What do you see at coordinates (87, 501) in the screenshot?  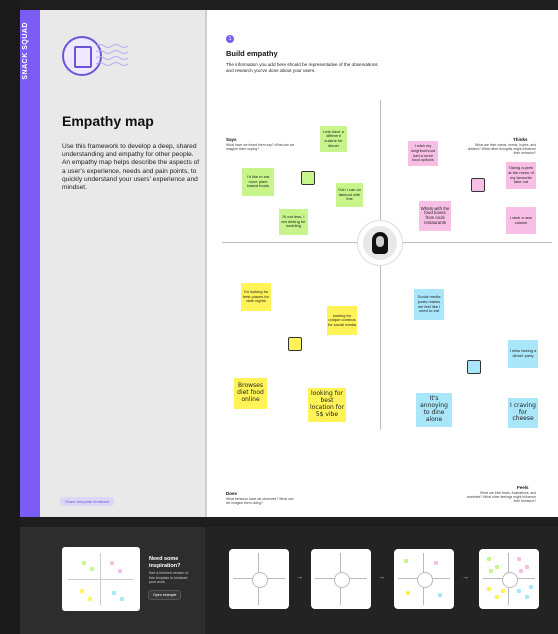 I see `feedback-button: Share template feedback` at bounding box center [87, 501].